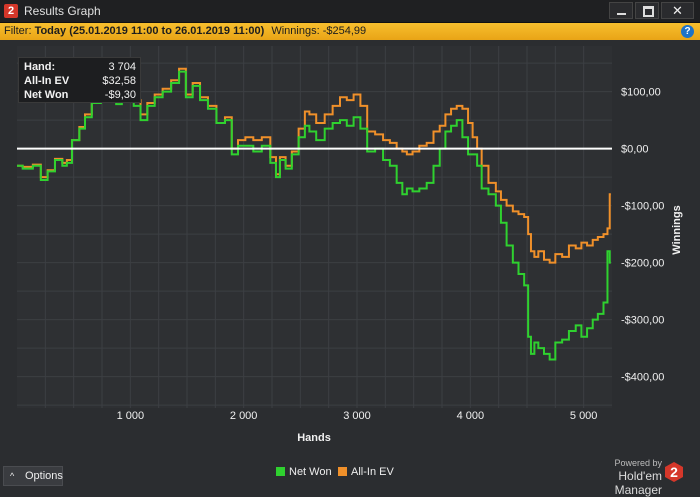  What do you see at coordinates (647, 10) in the screenshot?
I see `maximize-button` at bounding box center [647, 10].